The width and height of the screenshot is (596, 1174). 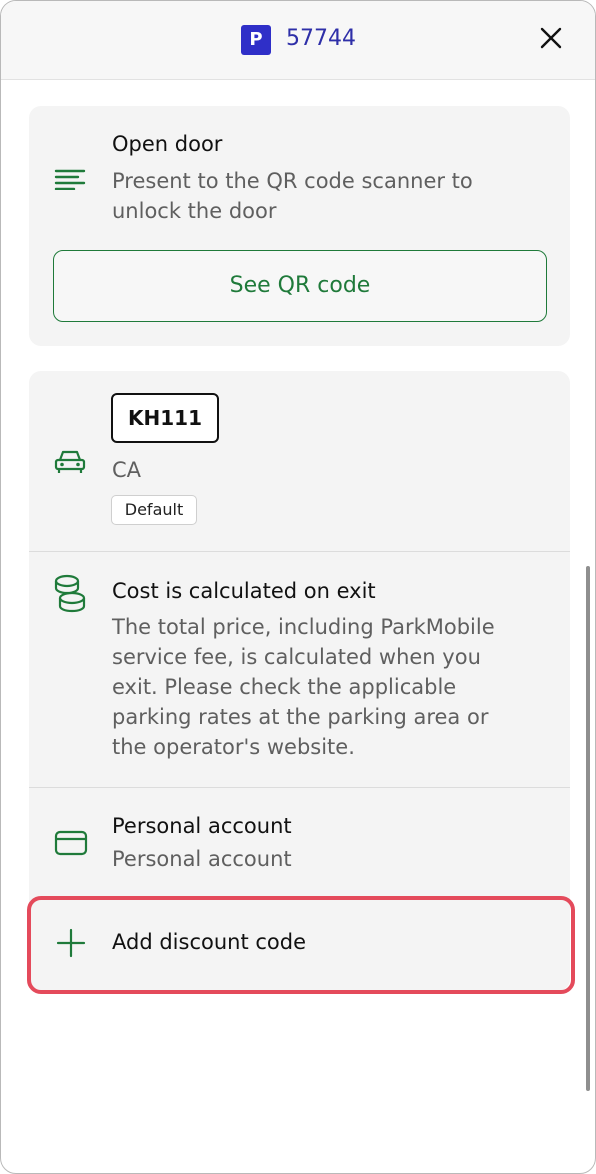 What do you see at coordinates (244, 591) in the screenshot?
I see `cost-title: Cost is calculated on exit` at bounding box center [244, 591].